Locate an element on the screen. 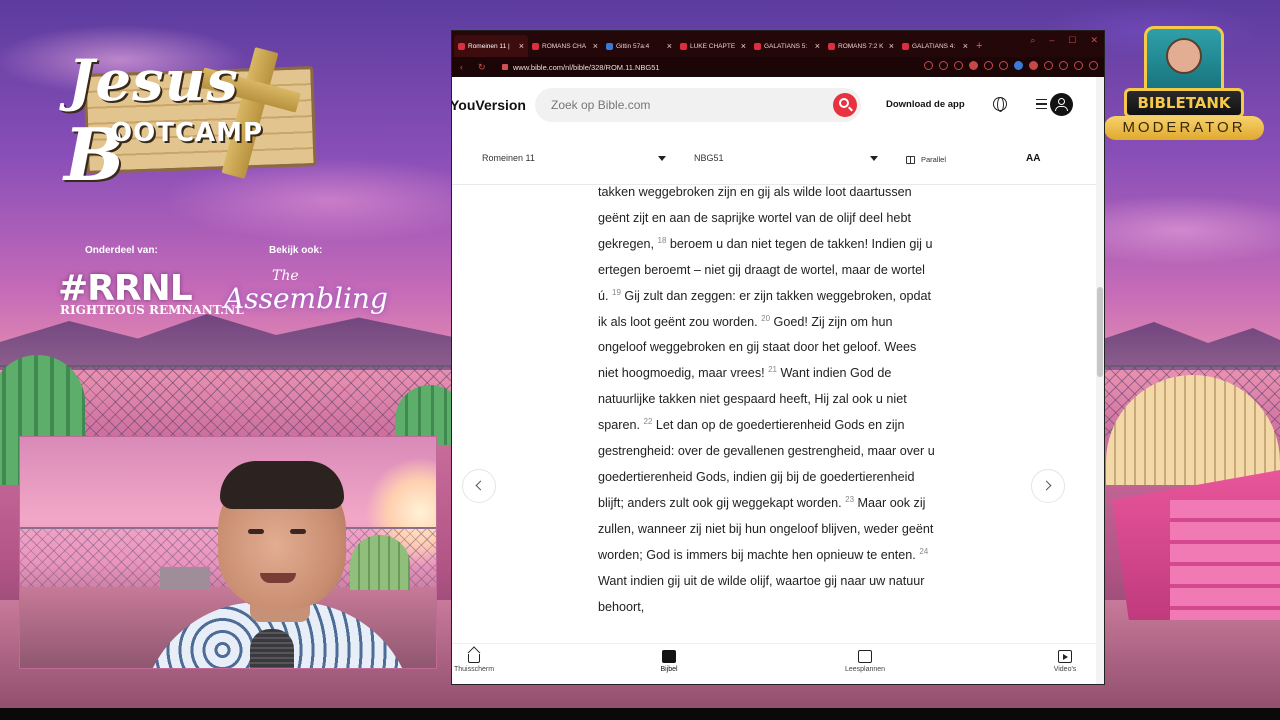 The image size is (1280, 720). parallel-icon is located at coordinates (910, 159).